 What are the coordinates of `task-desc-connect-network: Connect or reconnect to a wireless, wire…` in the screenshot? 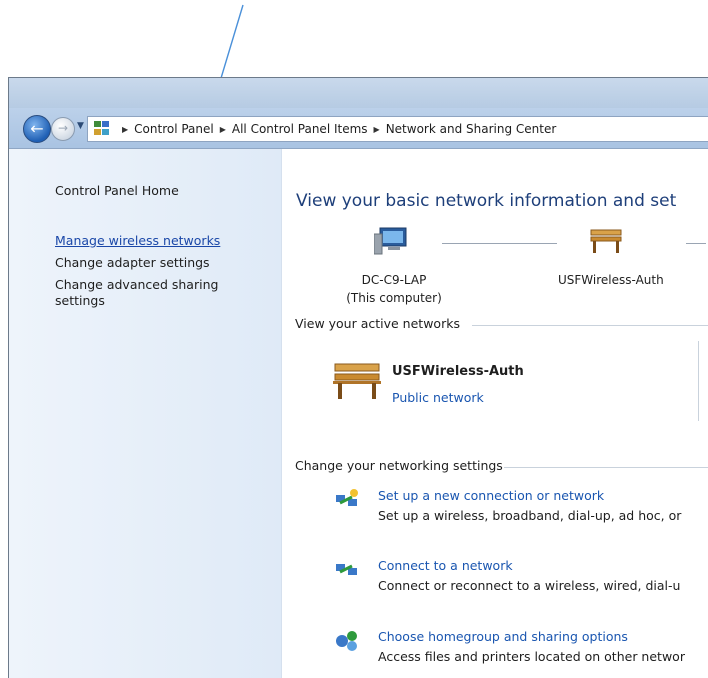 It's located at (529, 585).